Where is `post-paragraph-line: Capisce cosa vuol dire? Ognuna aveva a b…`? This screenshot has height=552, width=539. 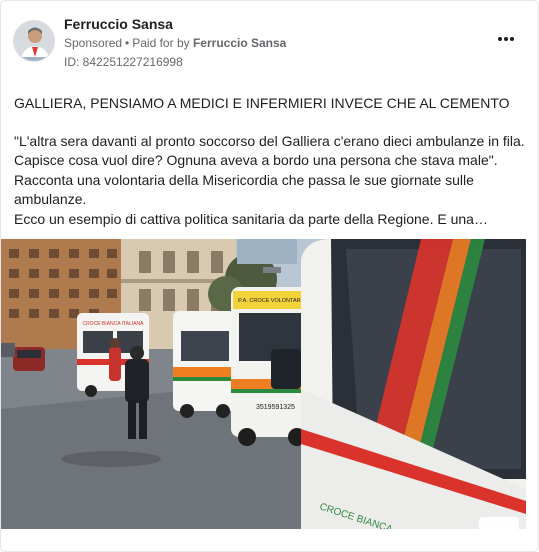
post-paragraph-line: Capisce cosa vuol dire? Ognuna aveva a b… is located at coordinates (256, 160).